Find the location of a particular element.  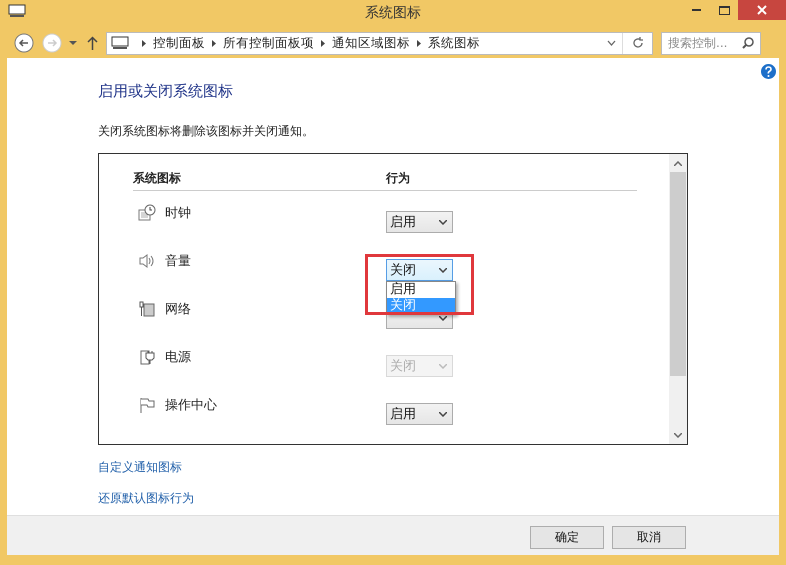

close-icon is located at coordinates (762, 10).